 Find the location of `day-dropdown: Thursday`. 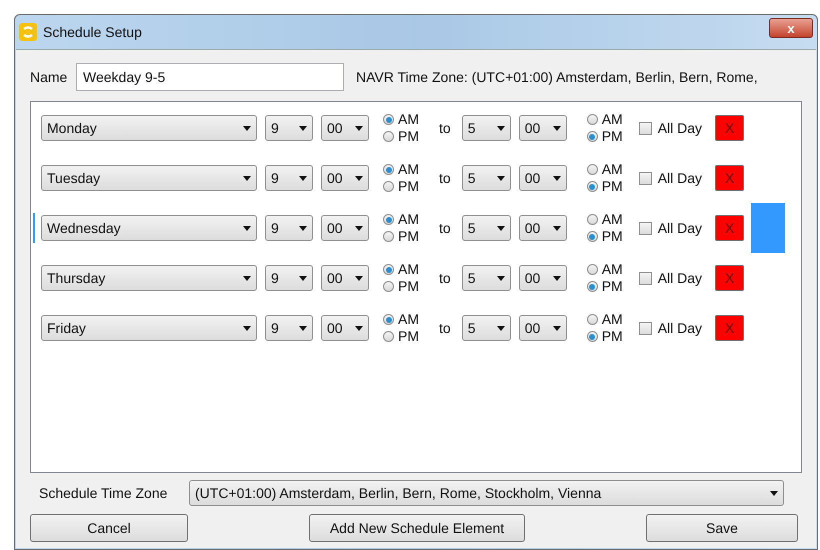

day-dropdown: Thursday is located at coordinates (149, 278).